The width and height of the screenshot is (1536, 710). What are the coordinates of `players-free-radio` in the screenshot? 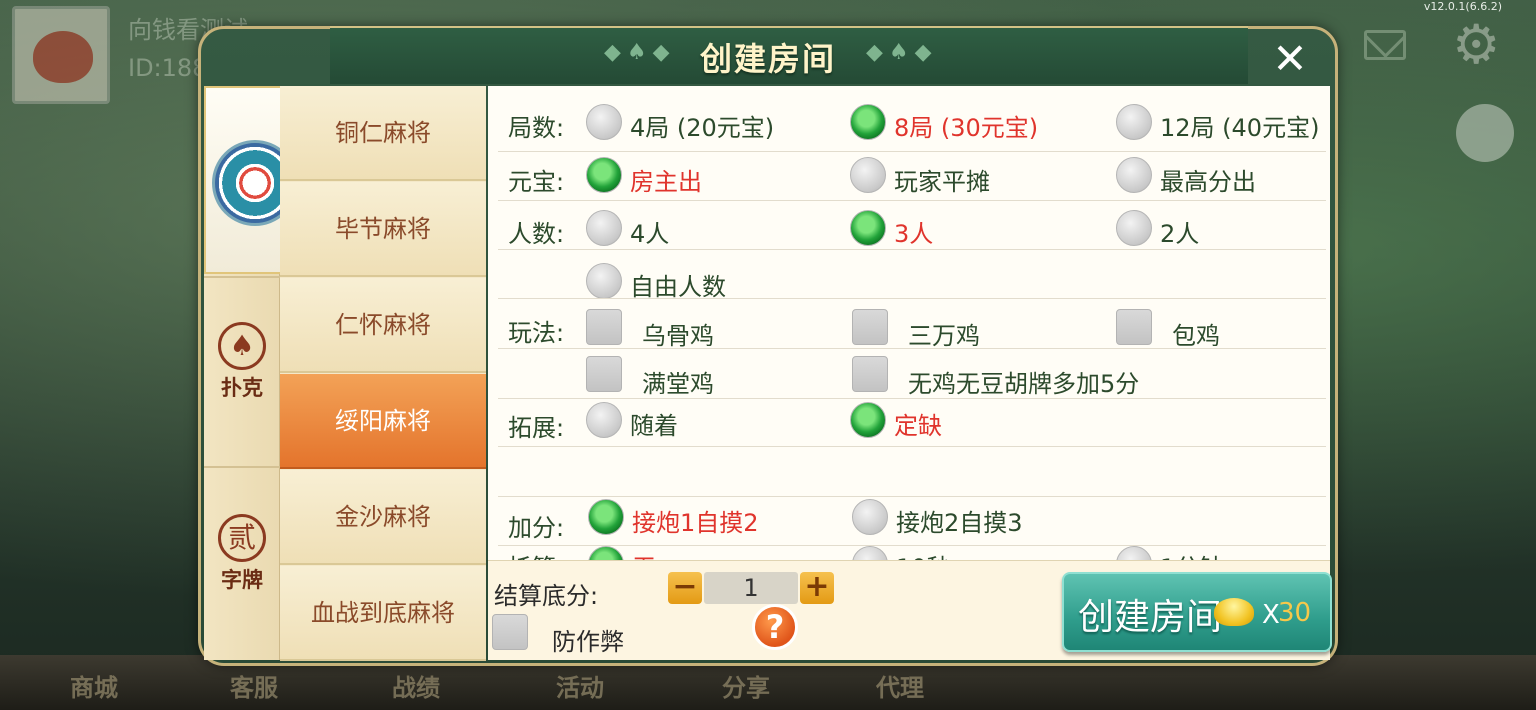 It's located at (604, 281).